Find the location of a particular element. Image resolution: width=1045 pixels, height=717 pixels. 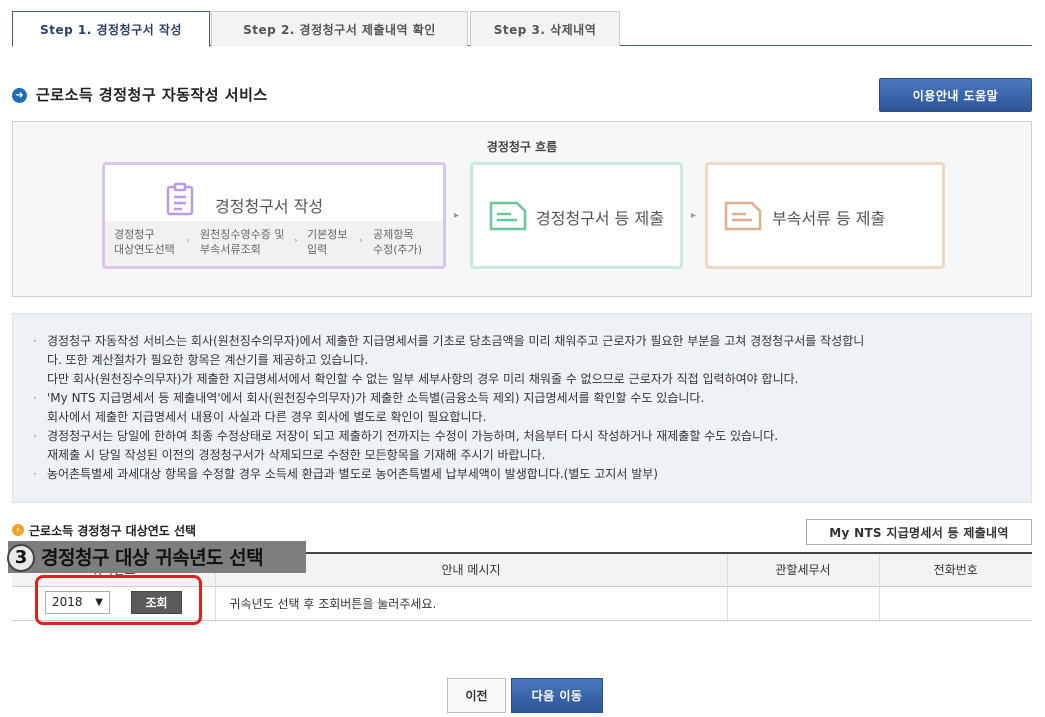

annotation-number: 3 is located at coordinates (21, 558).